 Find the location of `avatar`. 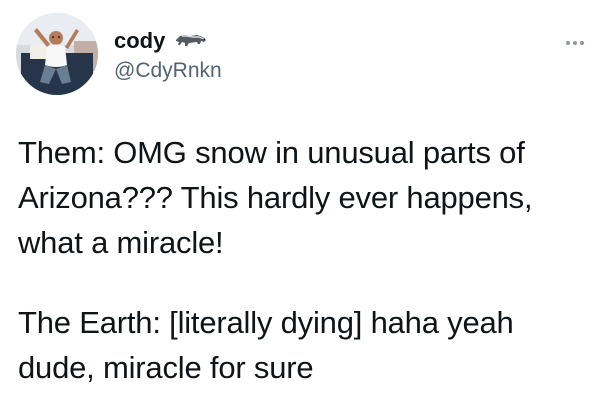

avatar is located at coordinates (57, 54).